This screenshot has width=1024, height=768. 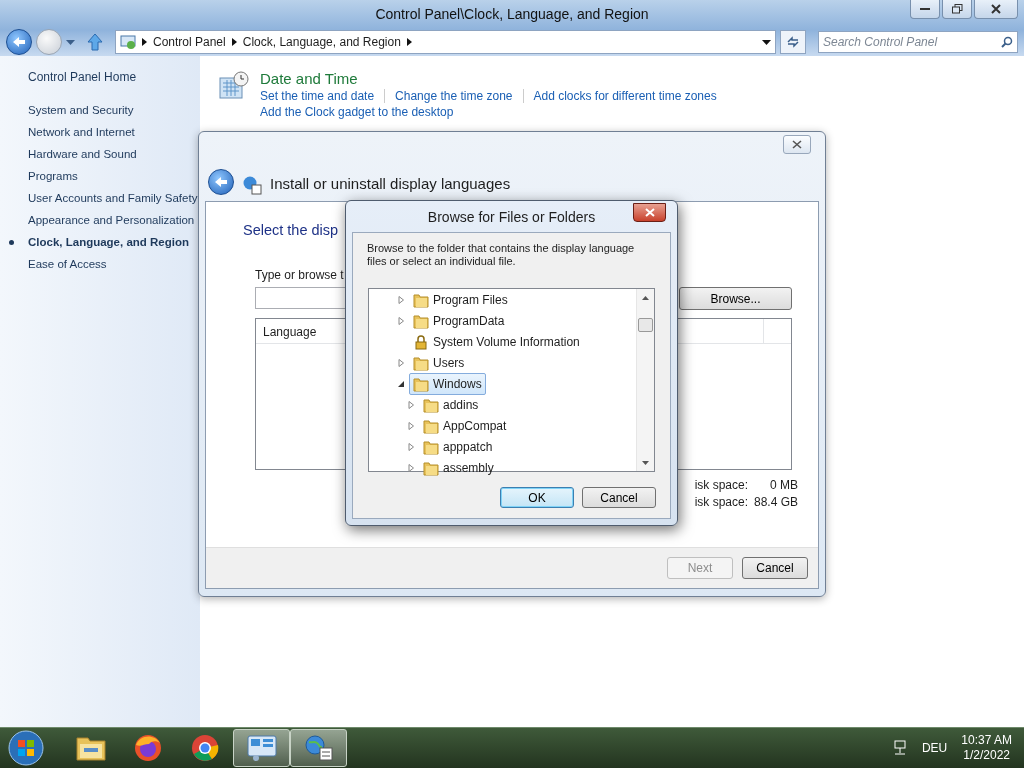 What do you see at coordinates (501, 255) in the screenshot?
I see `dialog-description: Browse to the folder that contains the display language files or select an individual file.` at bounding box center [501, 255].